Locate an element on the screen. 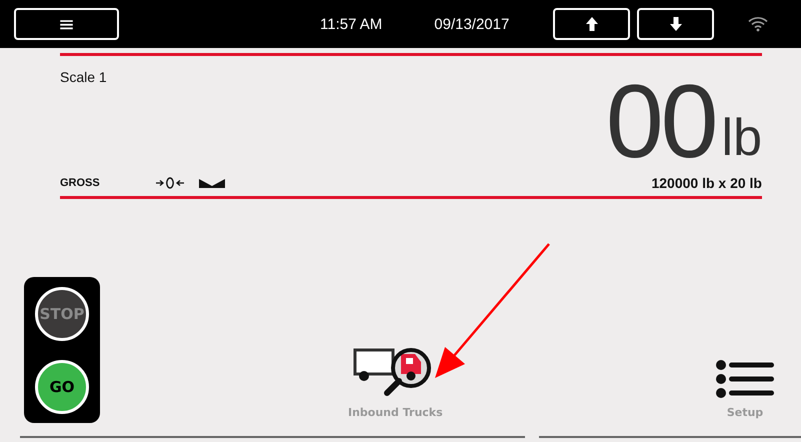  up-arrow-icon is located at coordinates (592, 24).